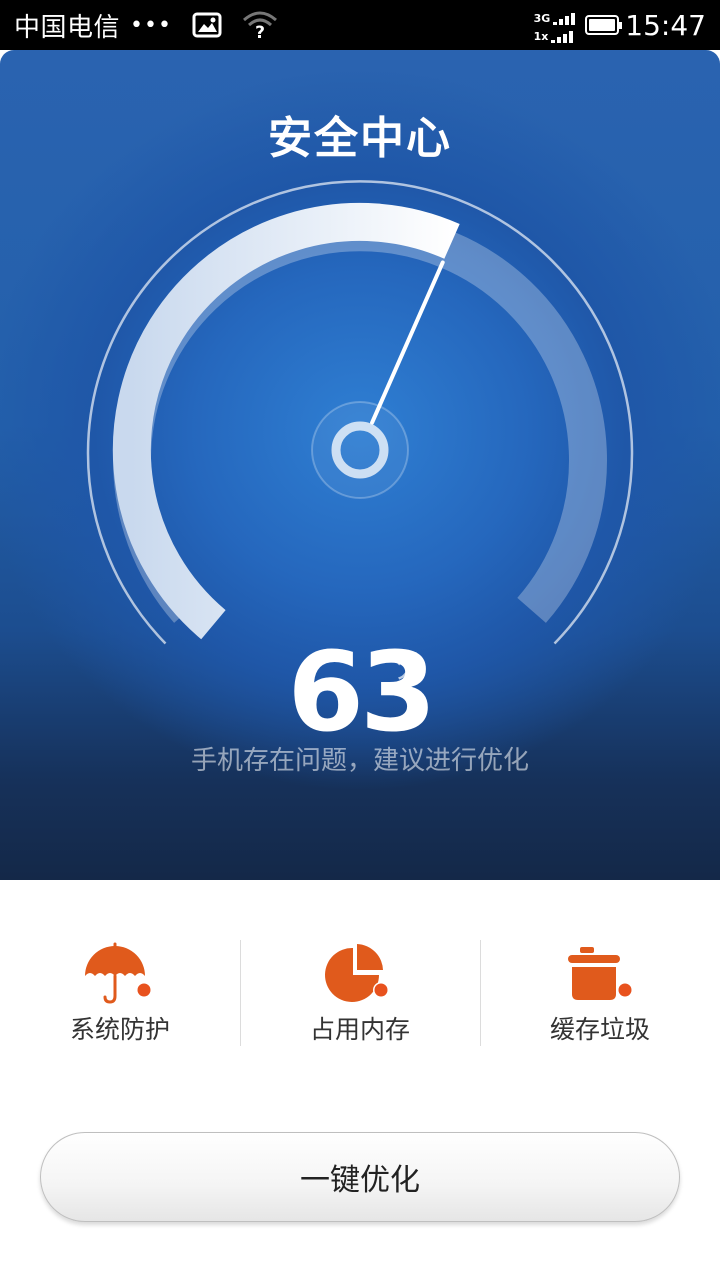 Image resolution: width=720 pixels, height=1280 pixels. Describe the element at coordinates (665, 25) in the screenshot. I see `status-time: 15:47` at that location.